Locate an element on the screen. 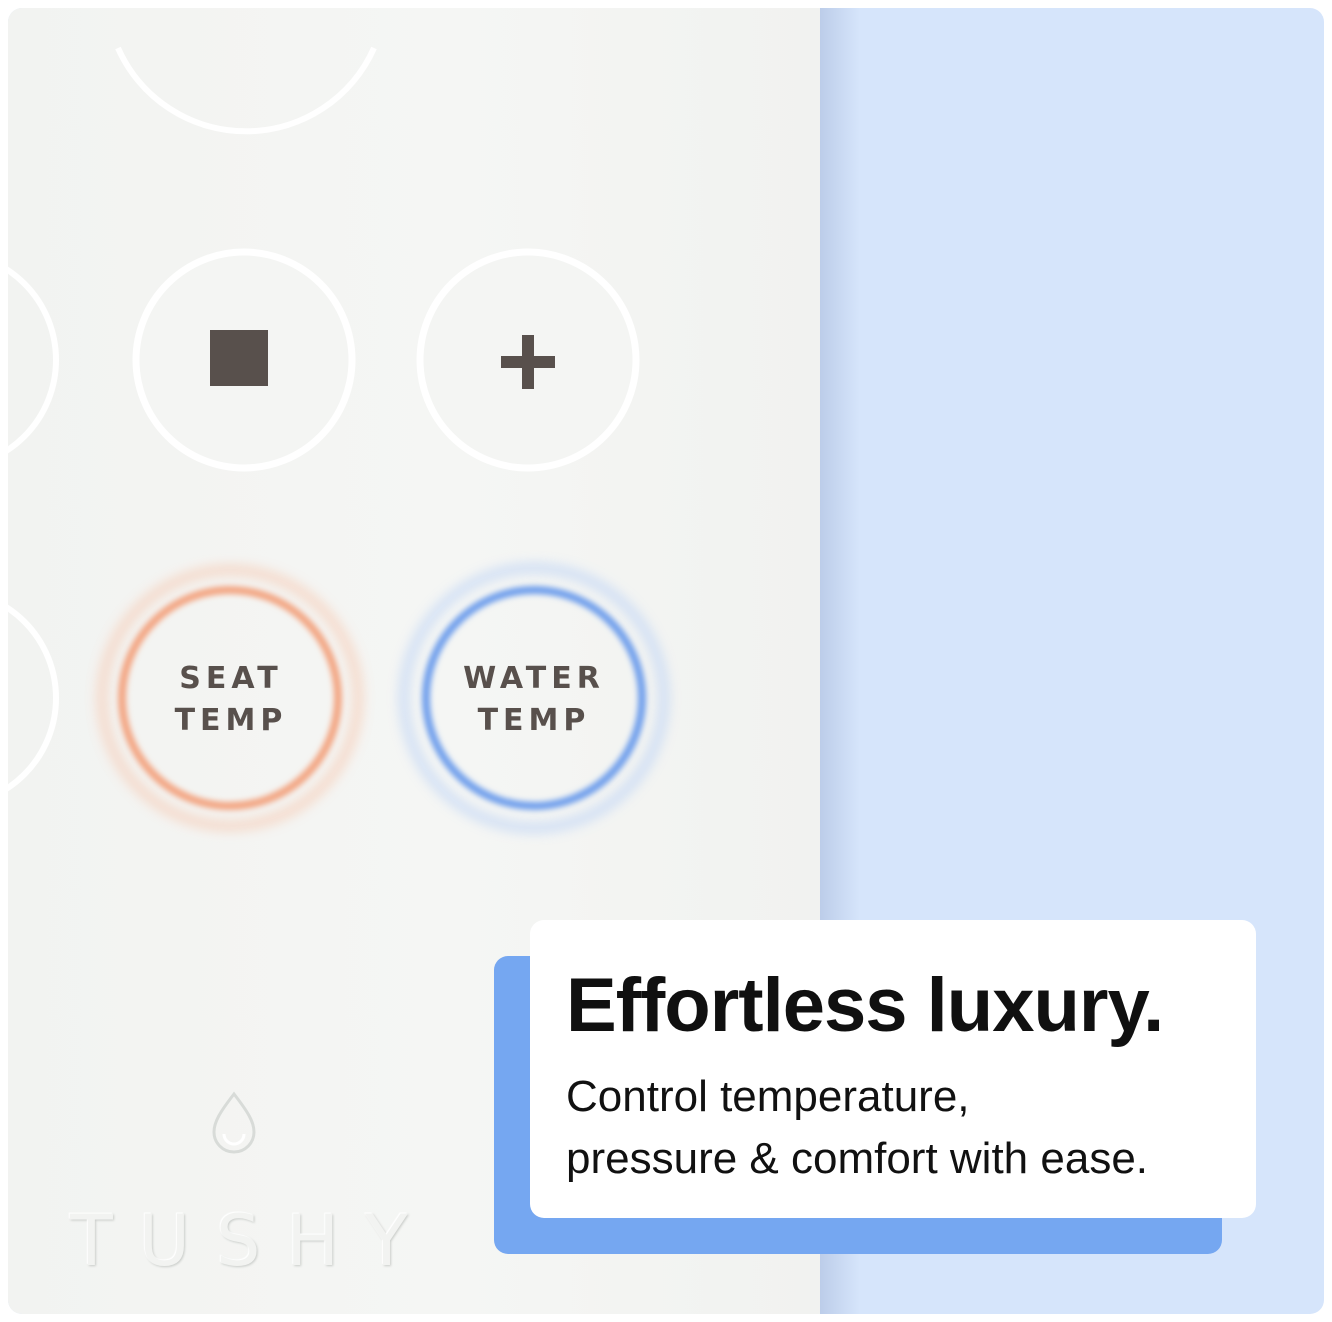 Image resolution: width=1332 pixels, height=1322 pixels. plus-button is located at coordinates (528, 360).